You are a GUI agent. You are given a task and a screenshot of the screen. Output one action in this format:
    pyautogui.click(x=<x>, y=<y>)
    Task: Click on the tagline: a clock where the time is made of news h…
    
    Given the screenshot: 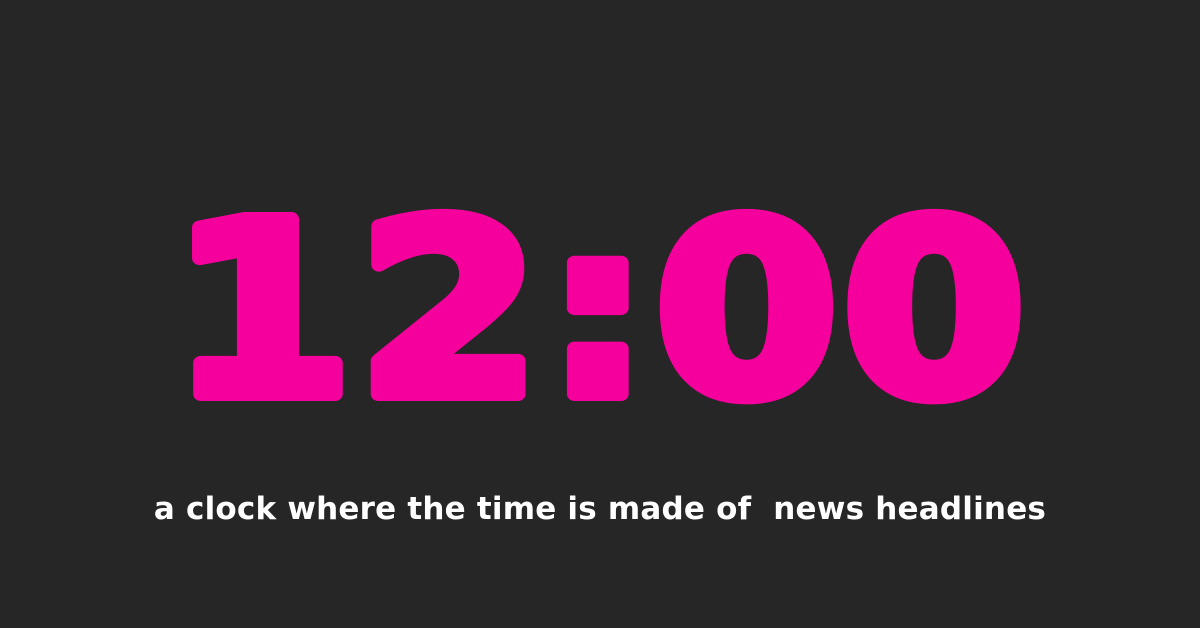 What is the action you would take?
    pyautogui.click(x=600, y=509)
    